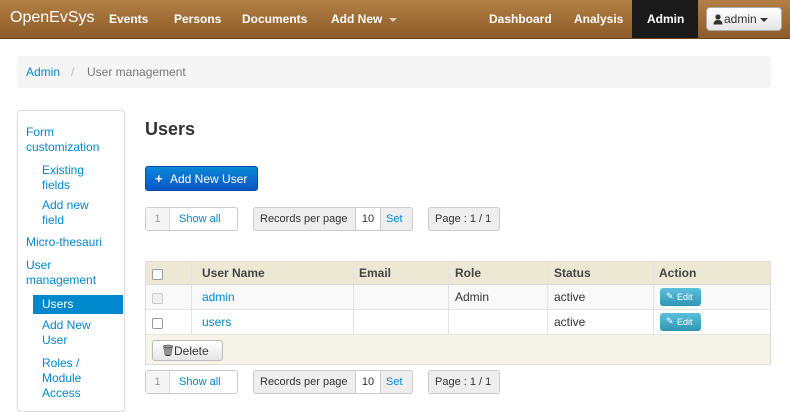 This screenshot has height=412, width=790. I want to click on delete-button: 🗑 Delete, so click(187, 350).